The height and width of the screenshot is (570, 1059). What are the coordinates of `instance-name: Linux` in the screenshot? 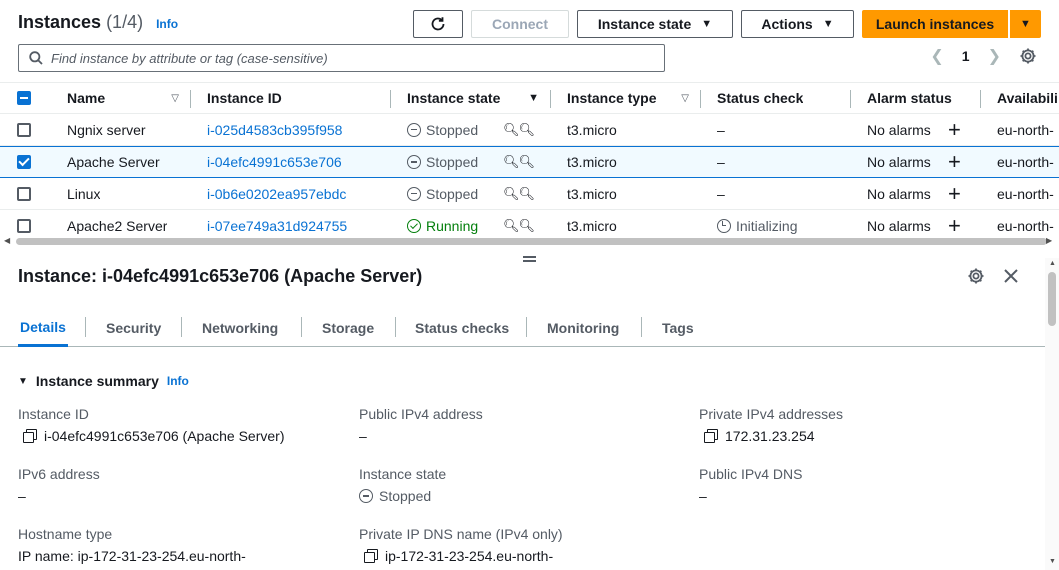 It's located at (84, 193).